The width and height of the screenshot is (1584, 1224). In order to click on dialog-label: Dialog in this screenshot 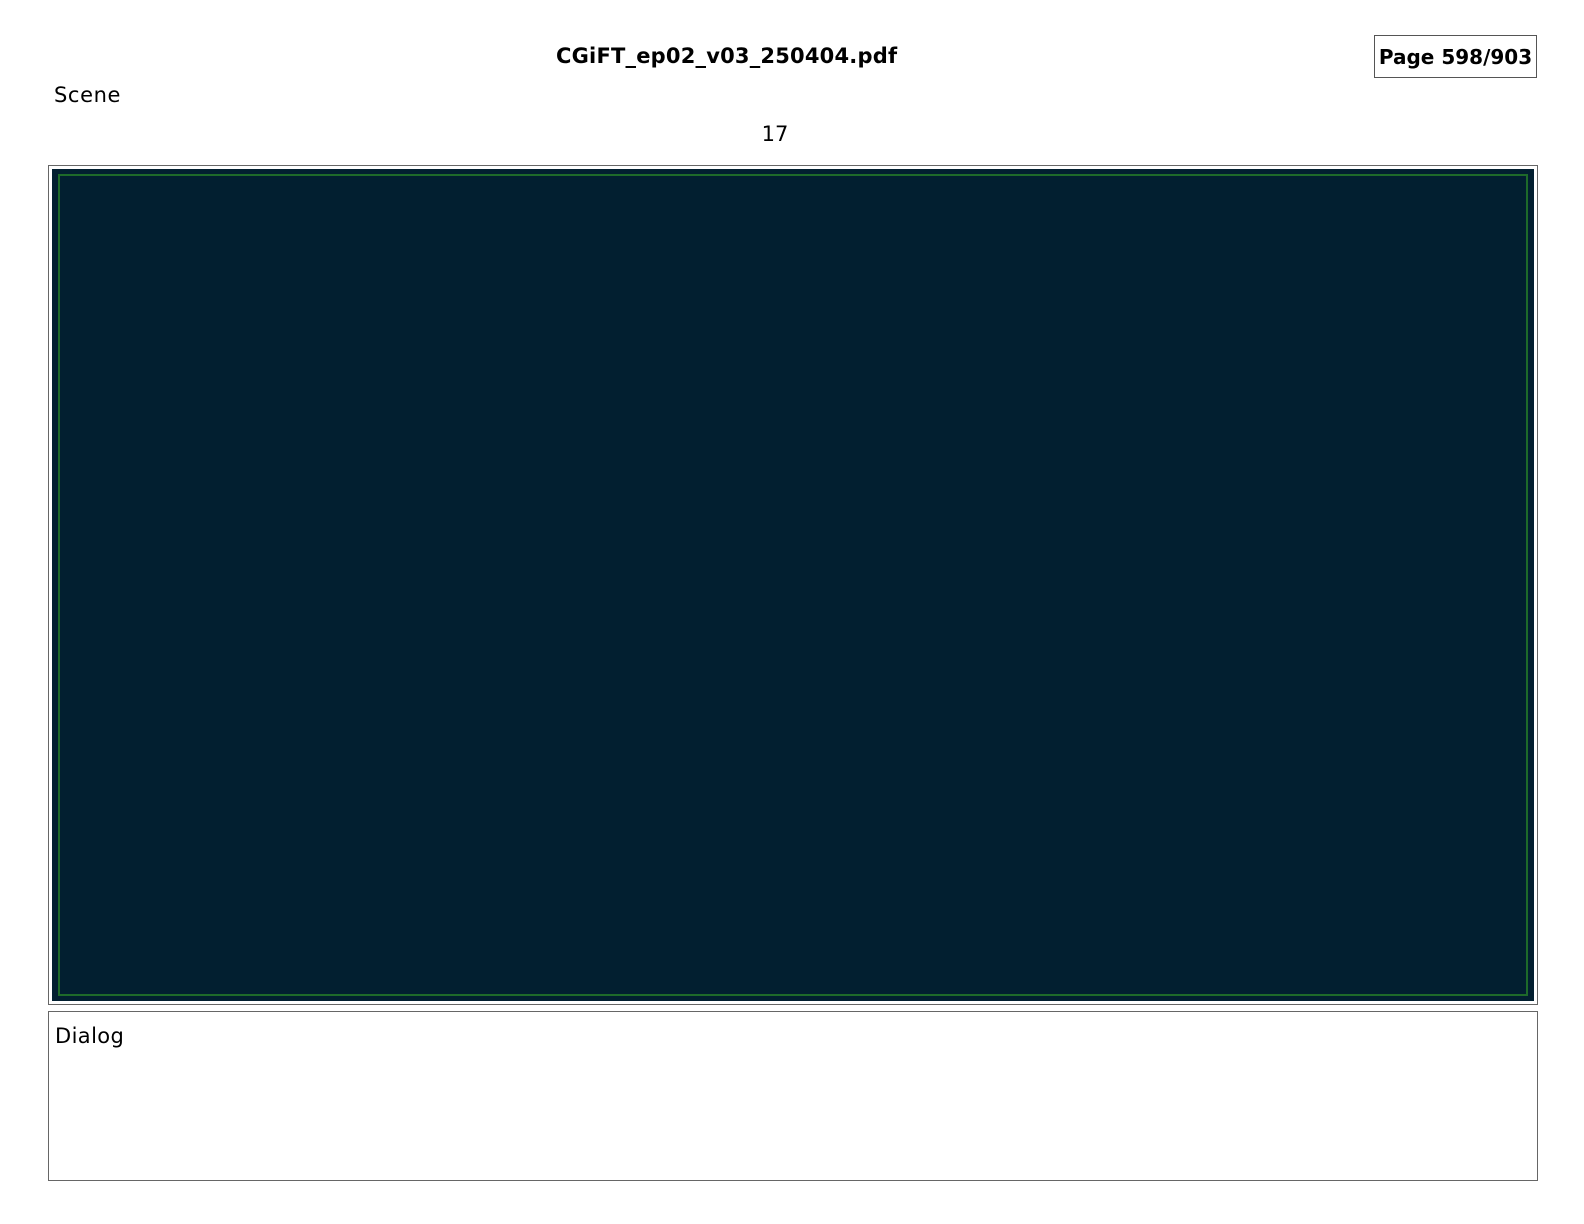, I will do `click(90, 1036)`.